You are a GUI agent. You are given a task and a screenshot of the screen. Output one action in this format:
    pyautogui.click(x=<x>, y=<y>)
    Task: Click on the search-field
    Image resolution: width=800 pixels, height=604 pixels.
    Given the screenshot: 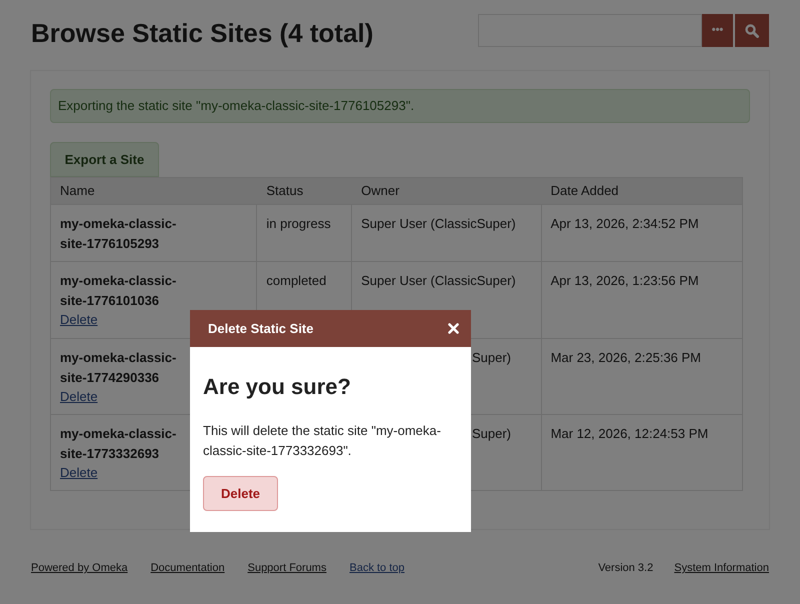 What is the action you would take?
    pyautogui.click(x=590, y=30)
    